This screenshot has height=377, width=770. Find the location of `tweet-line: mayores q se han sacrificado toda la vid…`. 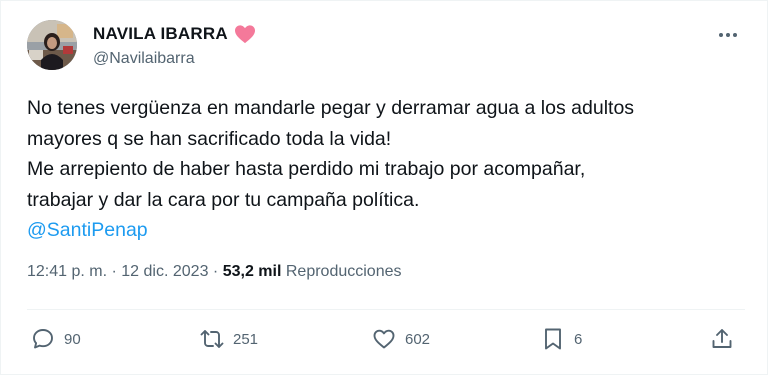

tweet-line: mayores q se han sacrificado toda la vid… is located at coordinates (209, 138).